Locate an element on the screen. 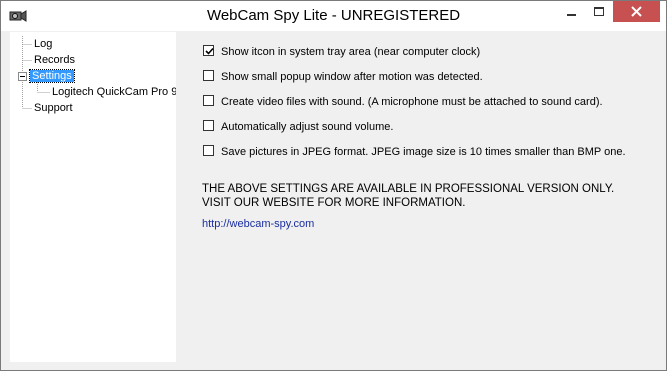 The image size is (667, 371). title-bar: WebCam Spy Lite - UNREGISTERED is located at coordinates (333, 16).